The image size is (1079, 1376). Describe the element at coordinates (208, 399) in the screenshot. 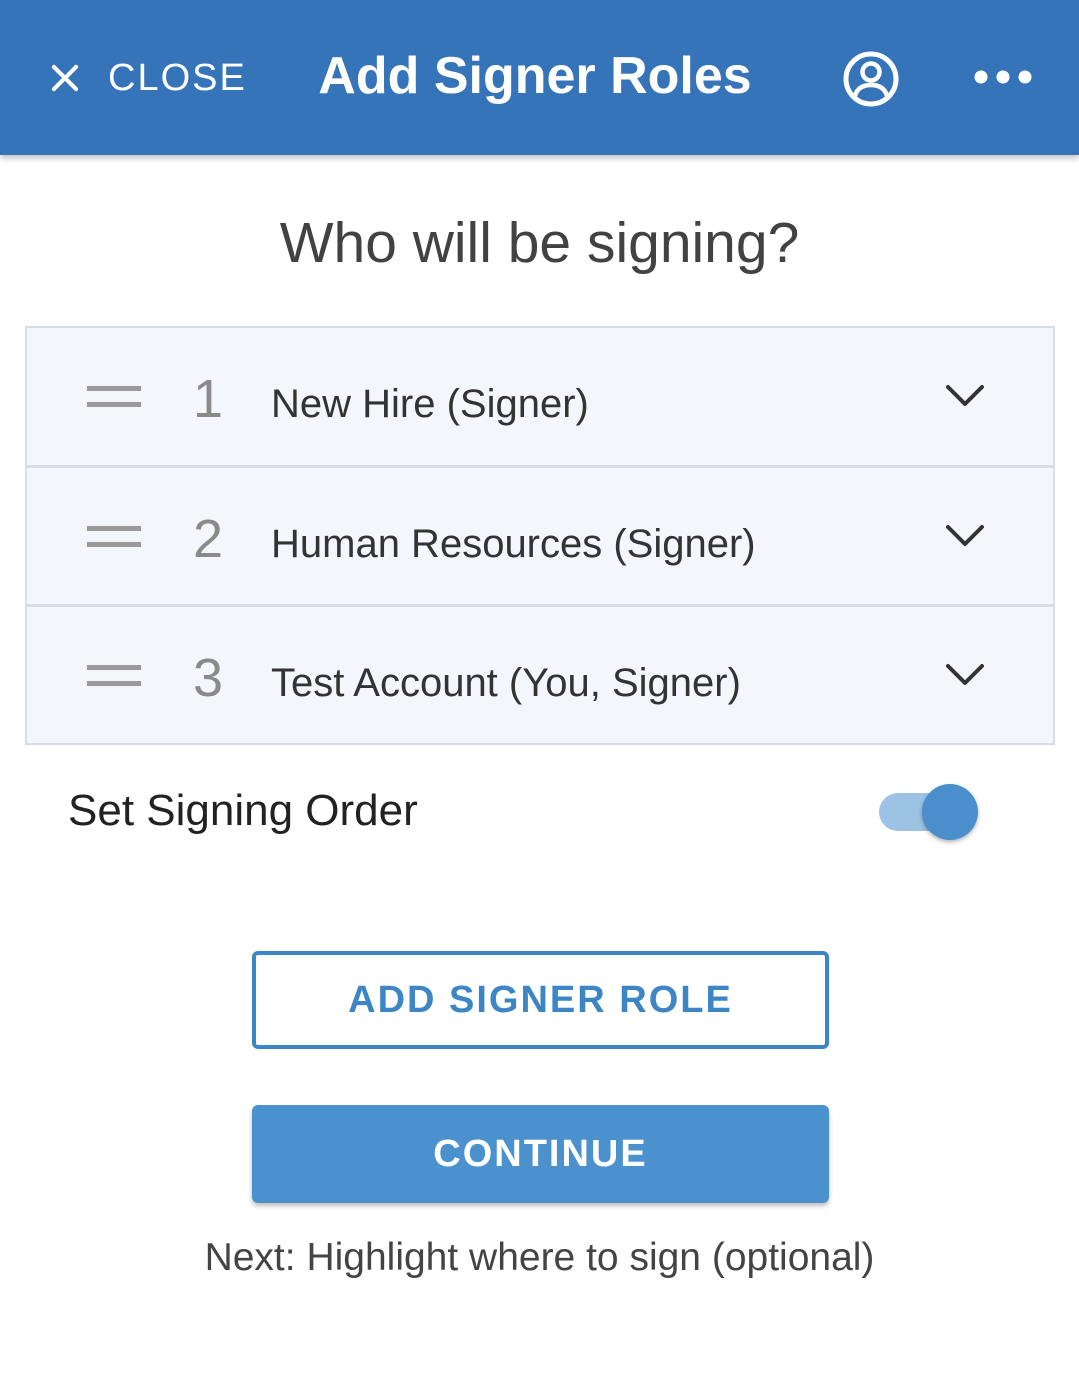

I see `role-order-number: 1` at that location.